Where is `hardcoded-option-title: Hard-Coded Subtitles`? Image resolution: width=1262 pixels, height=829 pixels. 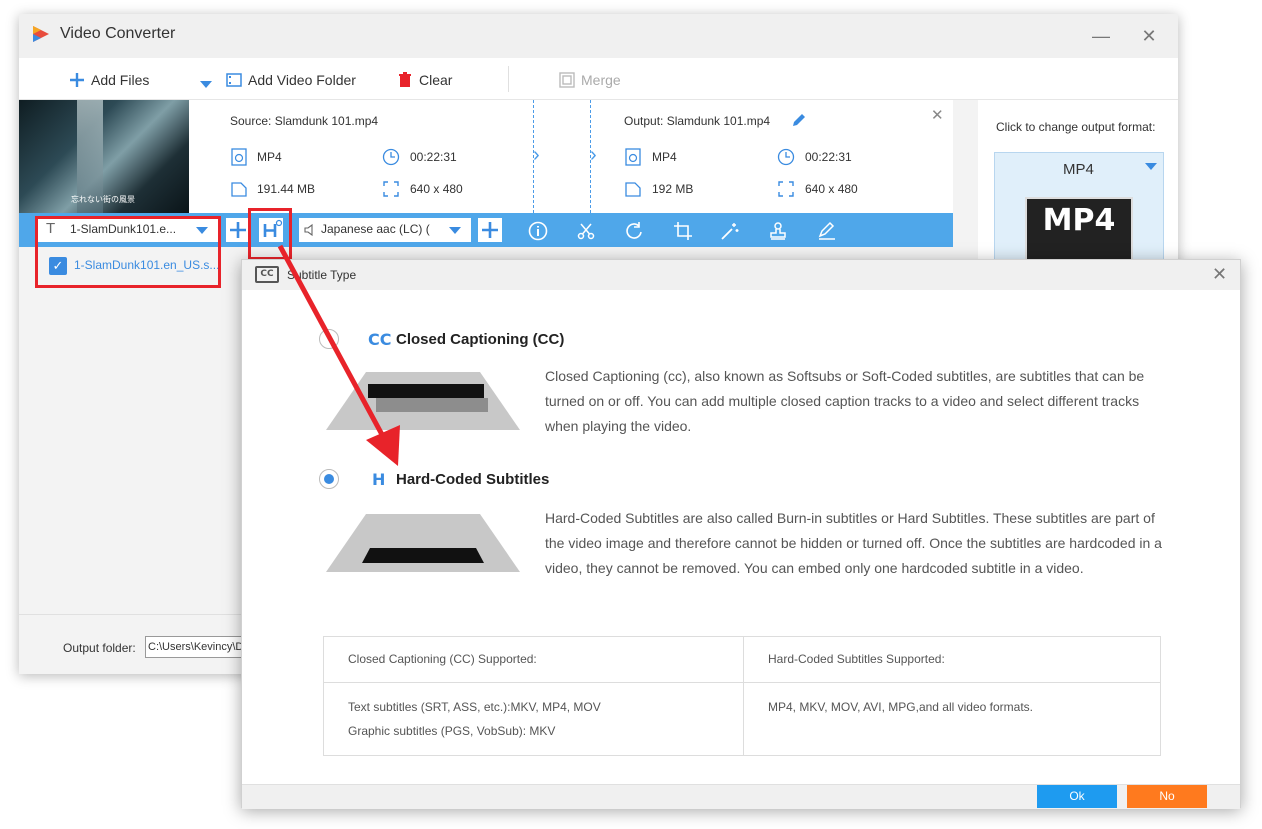 hardcoded-option-title: Hard-Coded Subtitles is located at coordinates (472, 479).